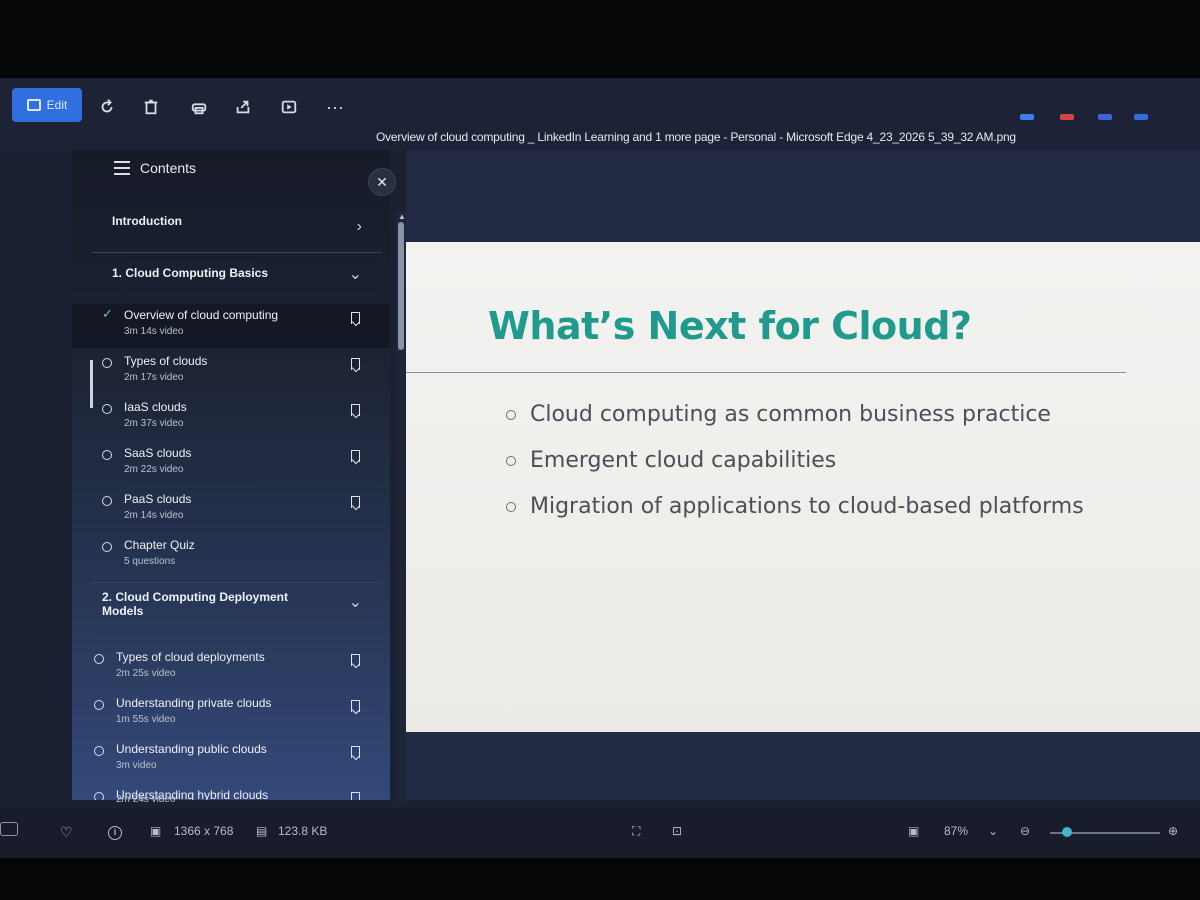 The height and width of the screenshot is (900, 1200). Describe the element at coordinates (194, 703) in the screenshot. I see `item-title: Understanding private clouds` at that location.